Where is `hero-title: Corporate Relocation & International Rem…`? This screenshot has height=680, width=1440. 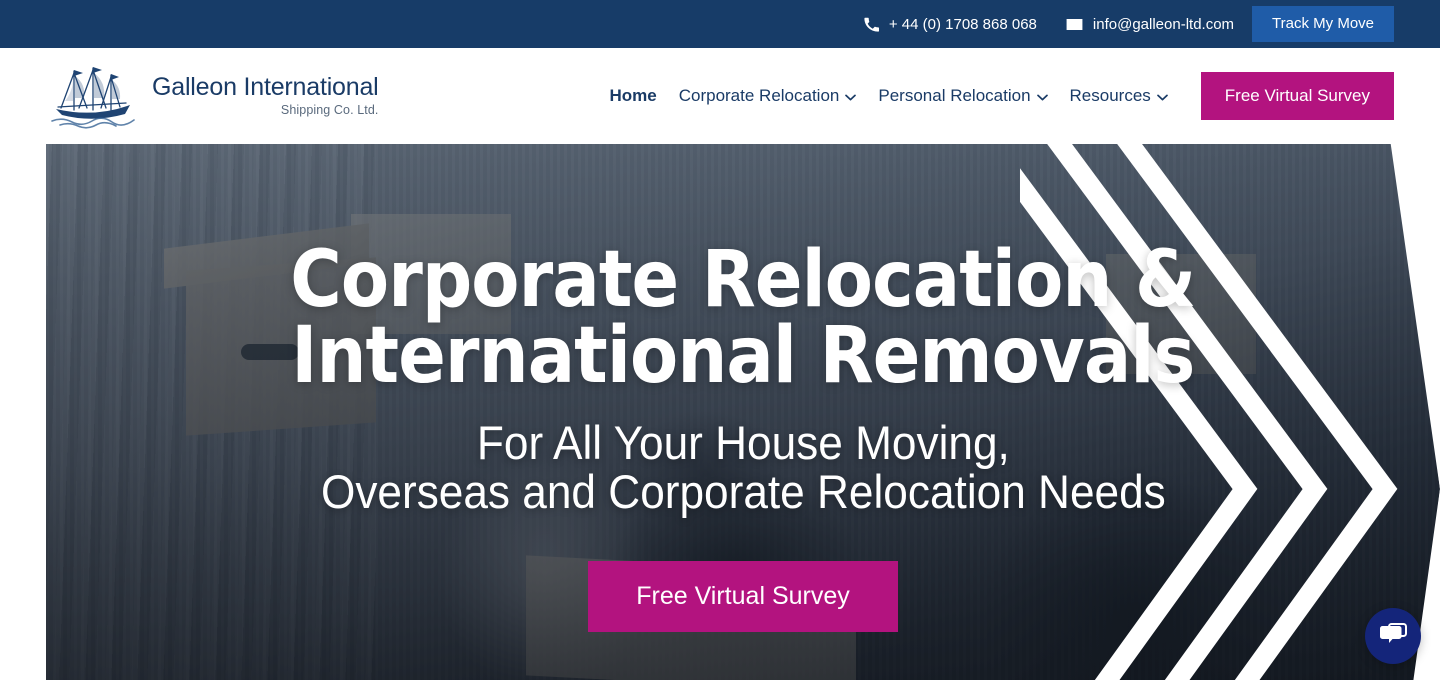 hero-title: Corporate Relocation & International Rem… is located at coordinates (743, 318).